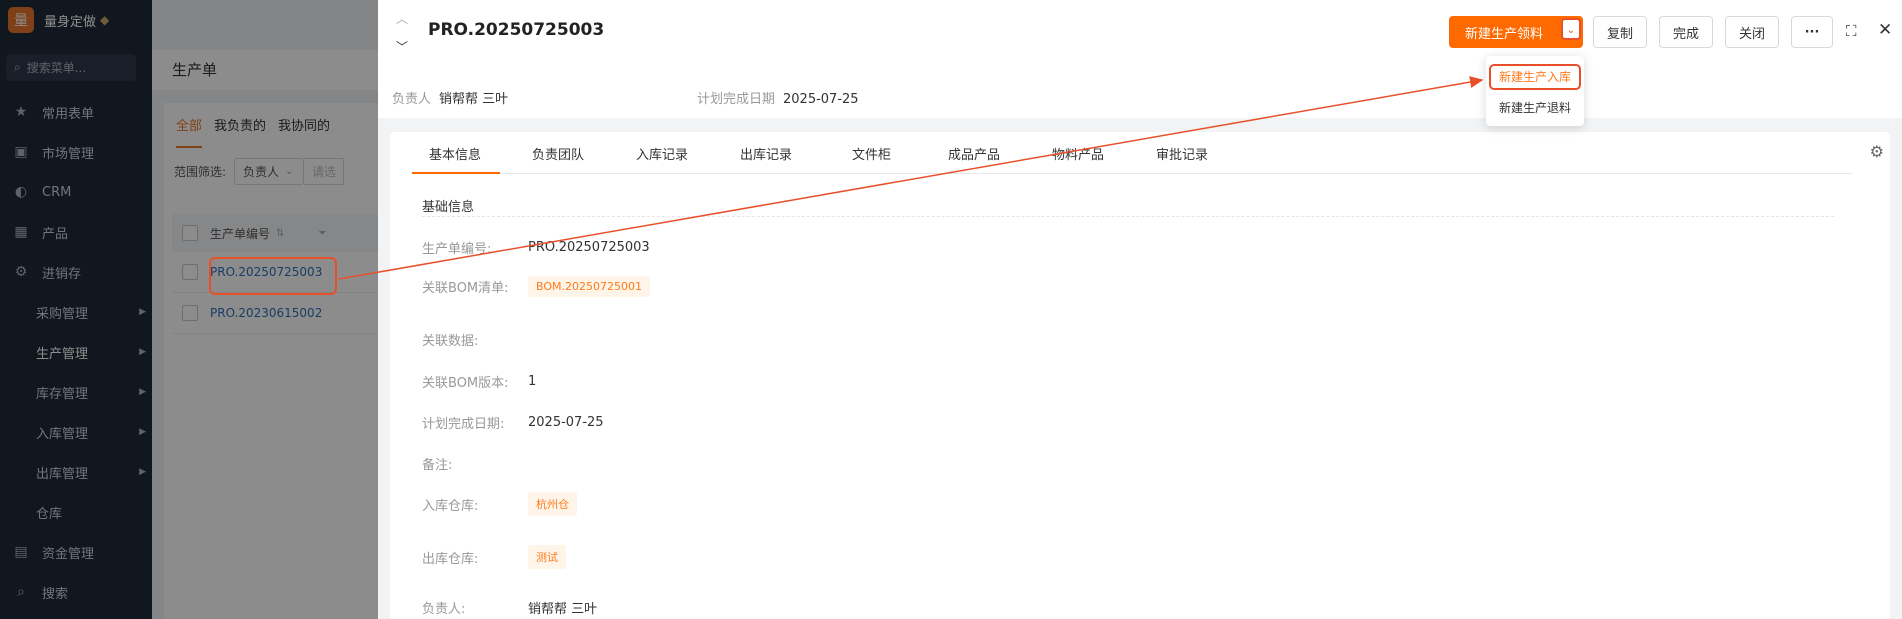  I want to click on field-value: 1, so click(532, 381).